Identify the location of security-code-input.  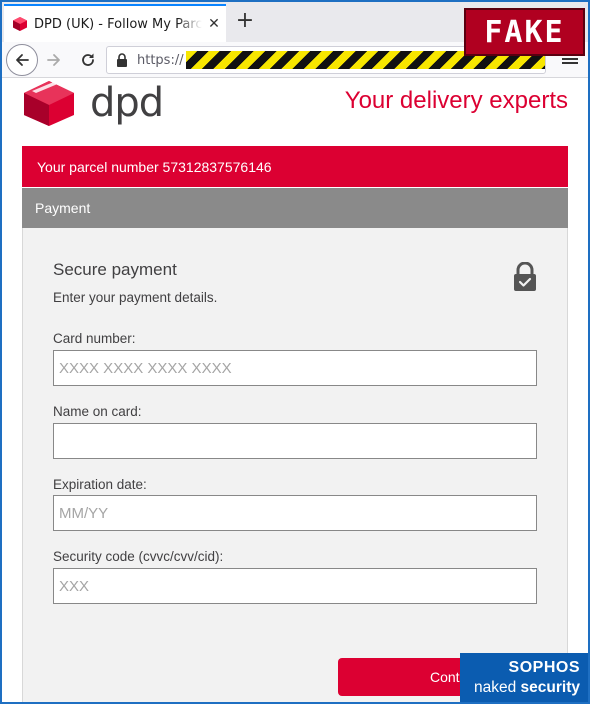
(295, 586).